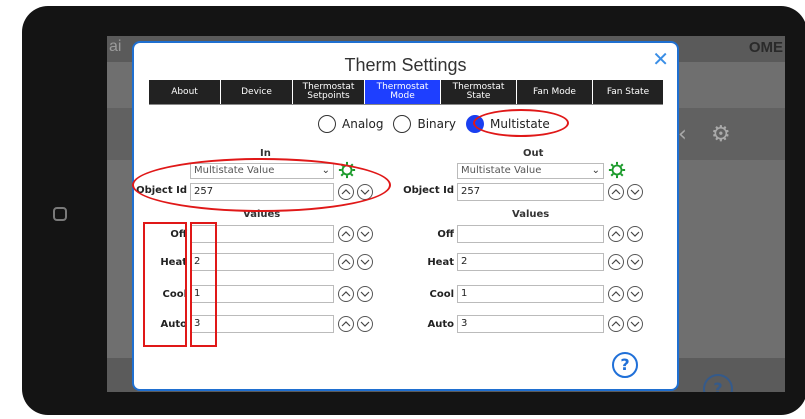 This screenshot has width=805, height=419. I want to click on dialog-title: Therm Settings, so click(405, 65).